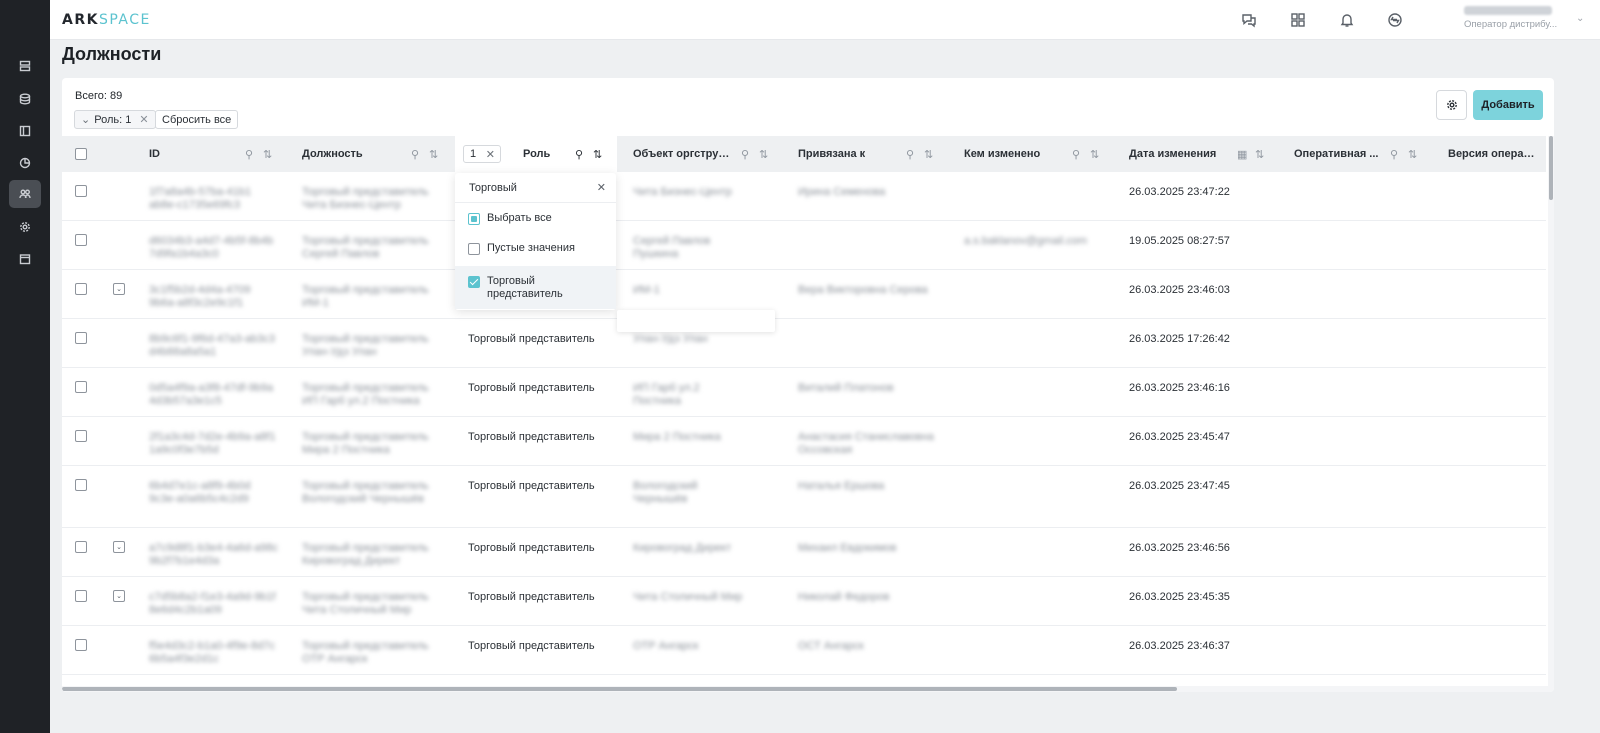  What do you see at coordinates (841, 486) in the screenshot?
I see `bound-cell: Наталья Ершова` at bounding box center [841, 486].